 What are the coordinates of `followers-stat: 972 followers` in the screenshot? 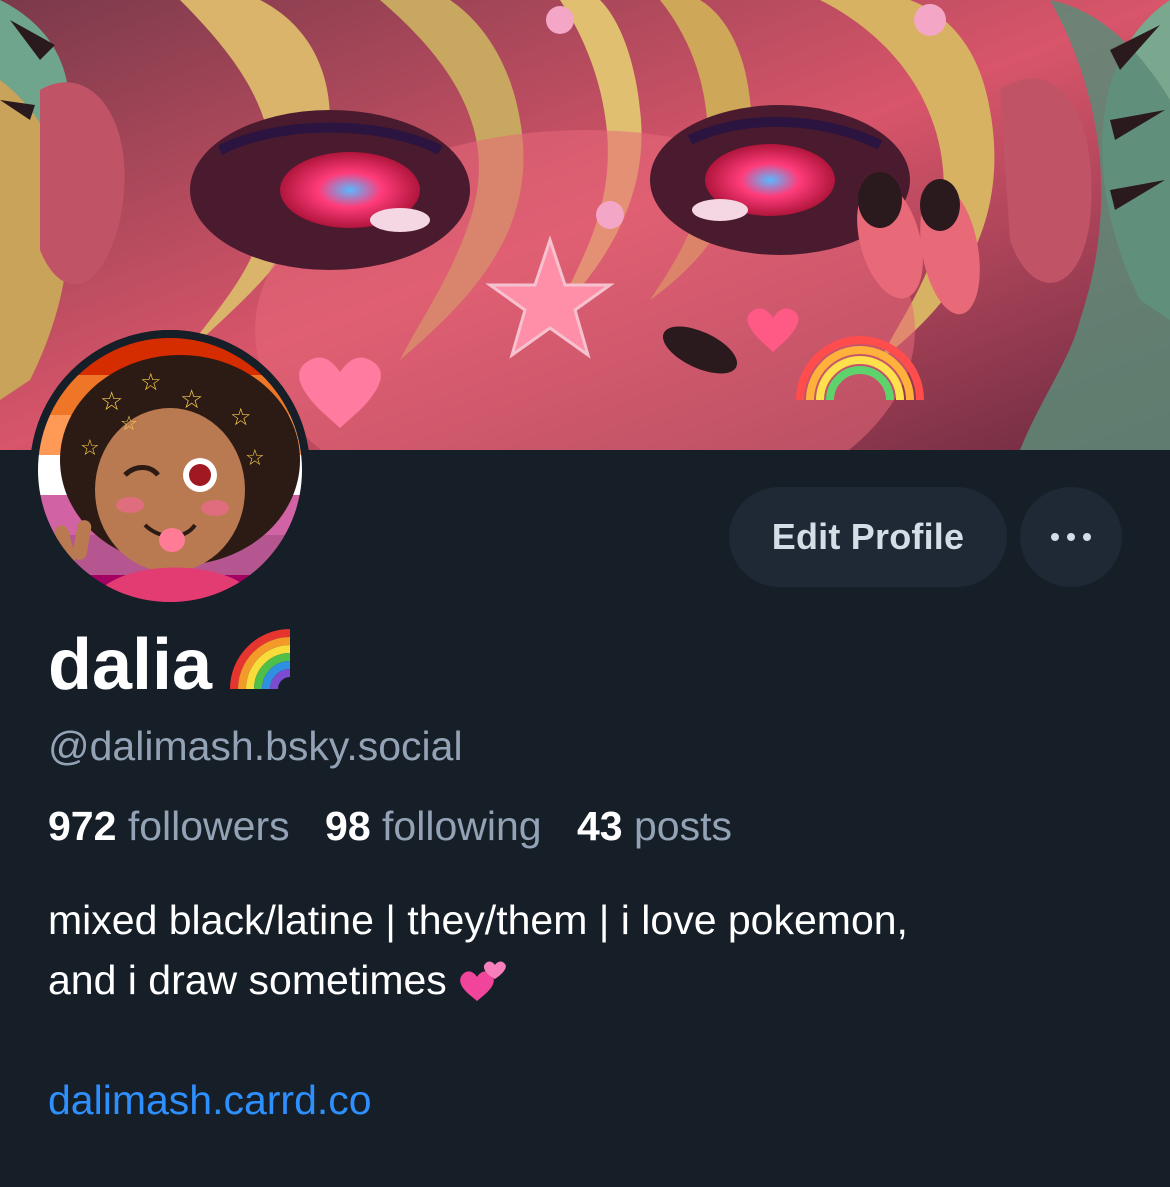 It's located at (169, 826).